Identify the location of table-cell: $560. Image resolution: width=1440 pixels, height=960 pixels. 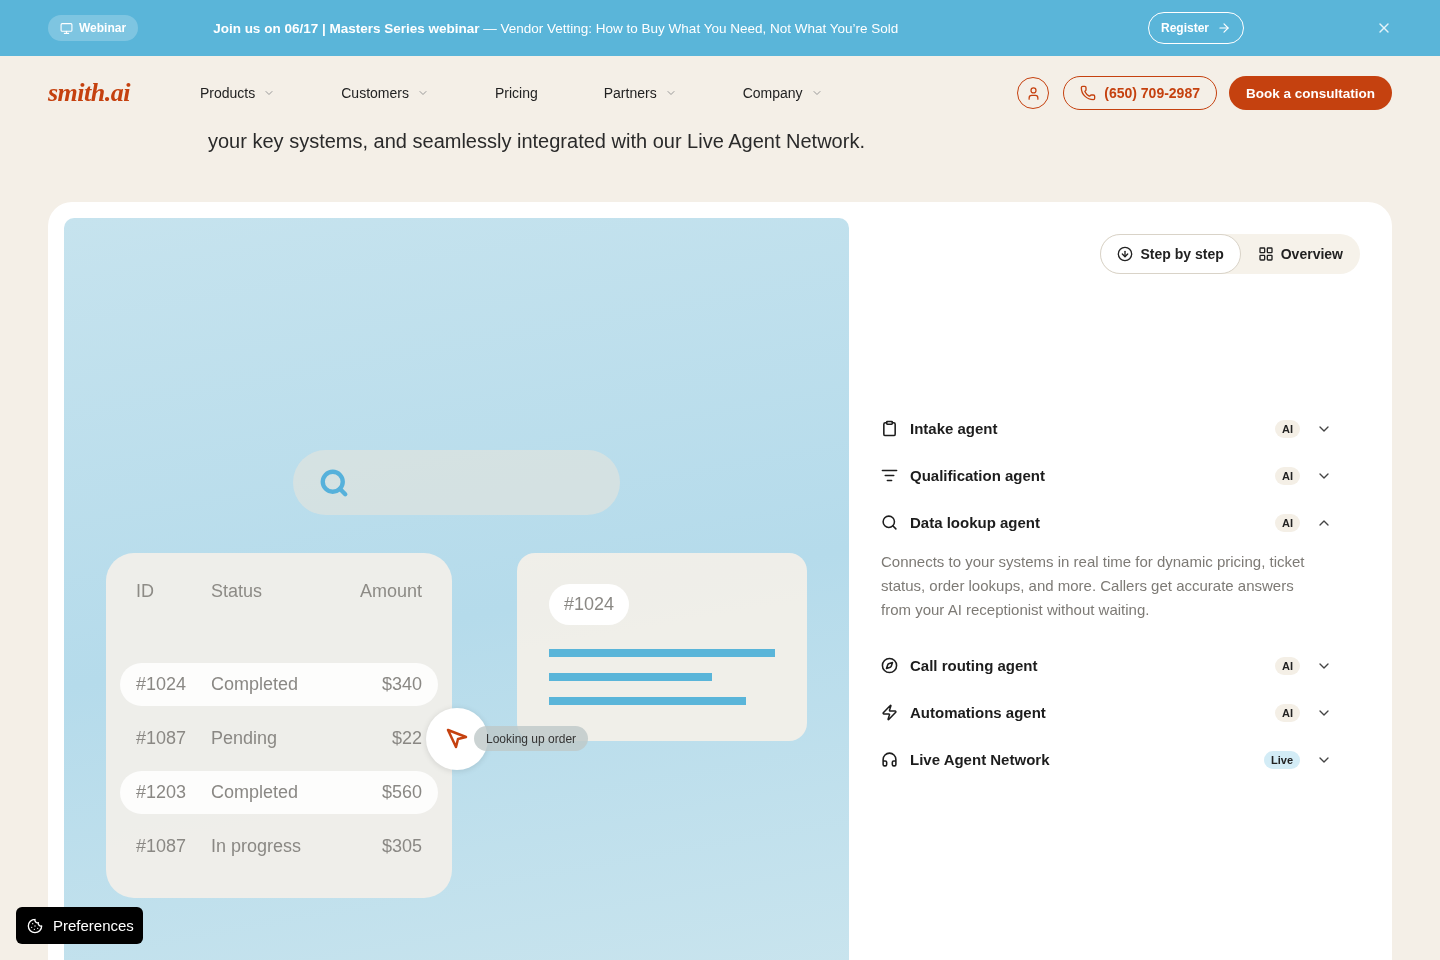
(401, 792).